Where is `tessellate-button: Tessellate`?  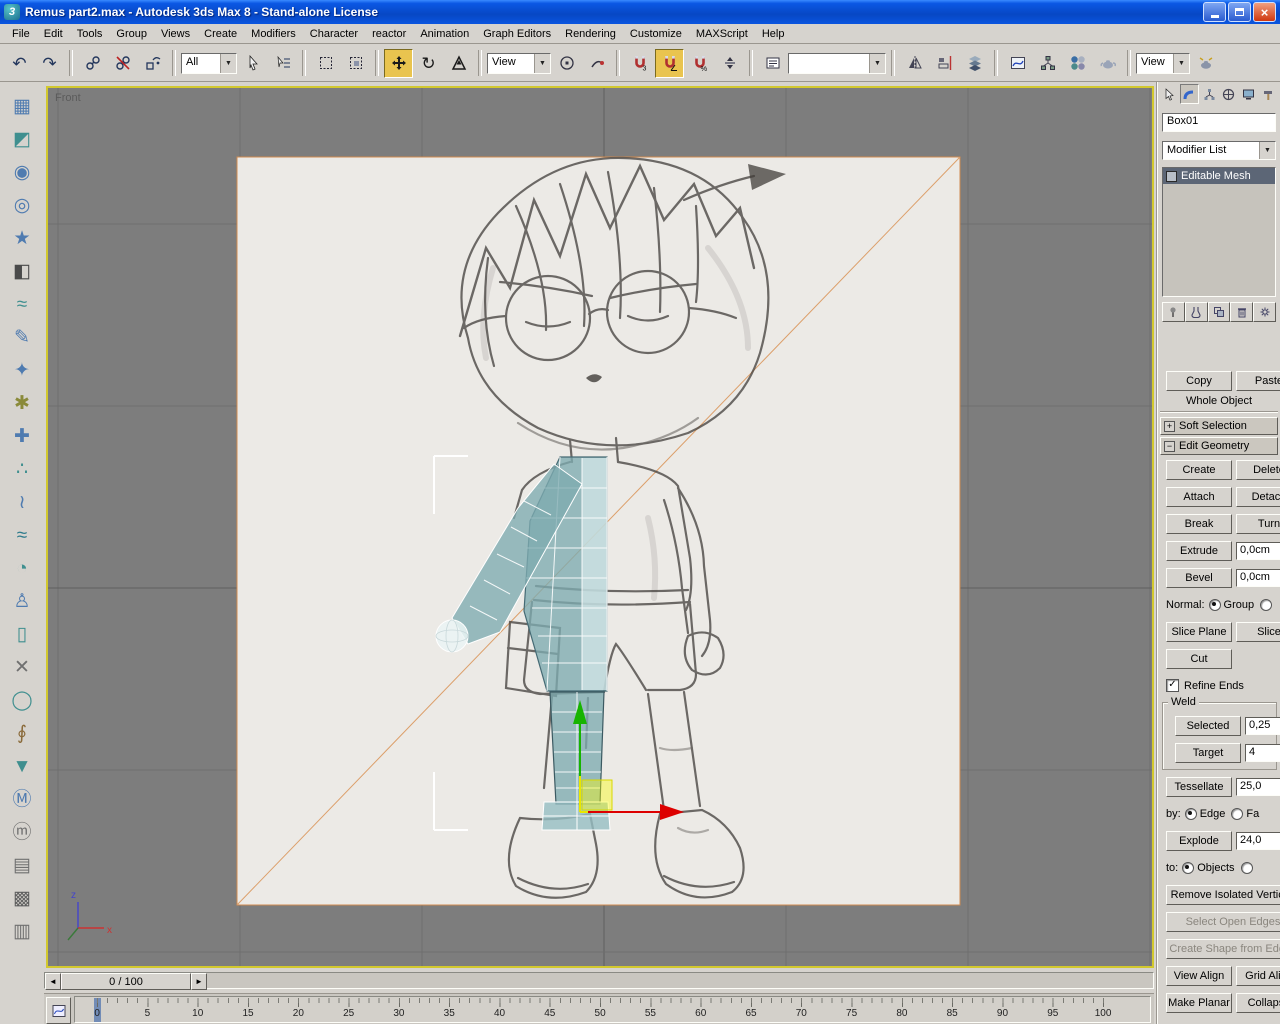 tessellate-button: Tessellate is located at coordinates (1199, 786).